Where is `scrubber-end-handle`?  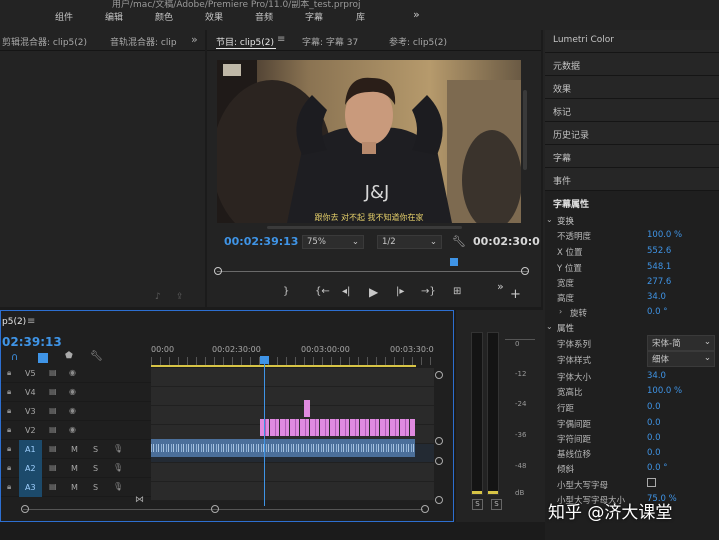 scrubber-end-handle is located at coordinates (525, 271).